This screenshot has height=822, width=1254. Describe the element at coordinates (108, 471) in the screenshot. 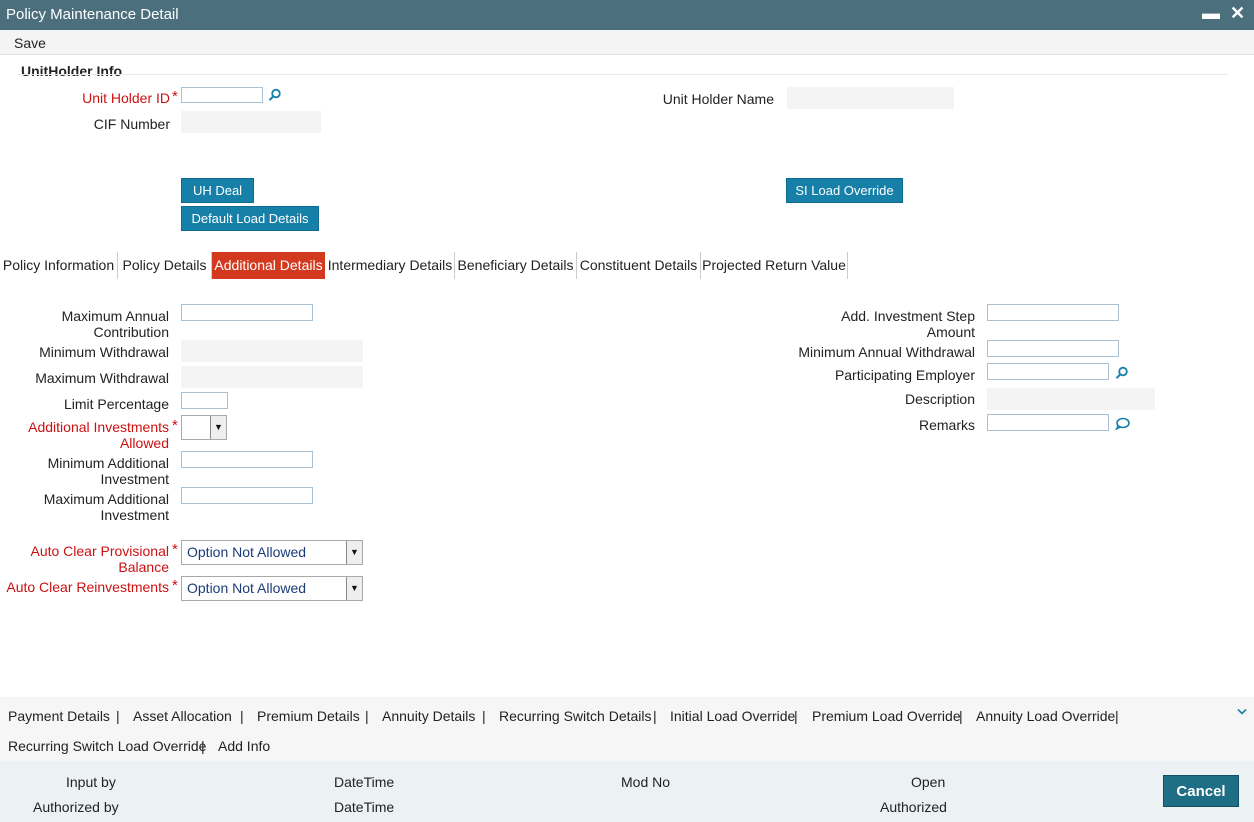

I see `min-additional-investment-label: Minimum Additional Investment` at that location.